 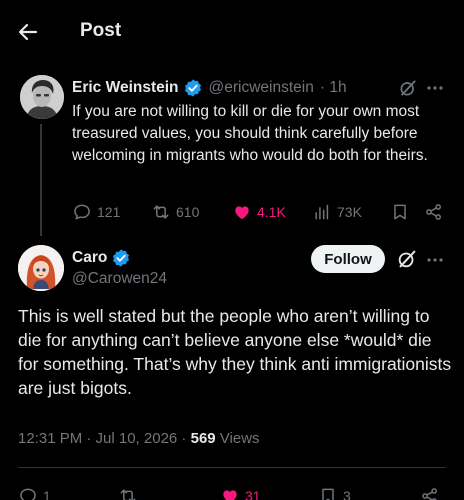 What do you see at coordinates (104, 438) in the screenshot?
I see `post-timestamp: 12:31 PM · Jul 10, 2026 ·` at bounding box center [104, 438].